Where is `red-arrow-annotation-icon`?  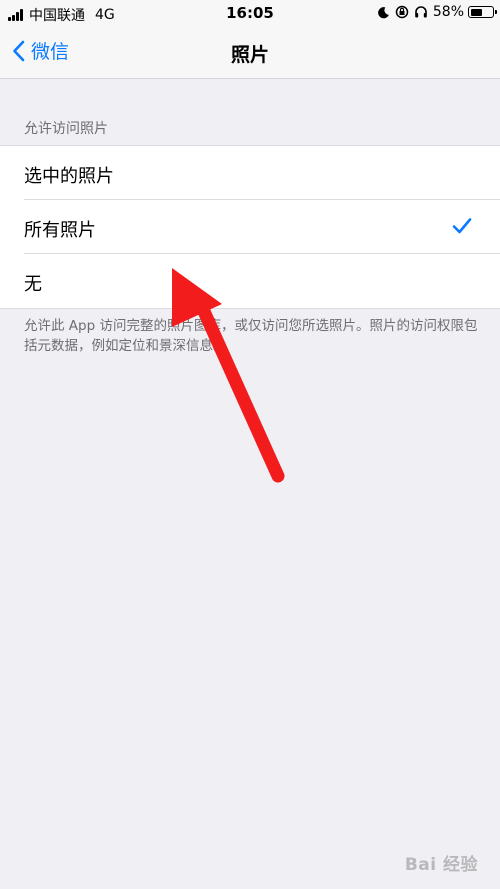
red-arrow-annotation-icon is located at coordinates (228, 375).